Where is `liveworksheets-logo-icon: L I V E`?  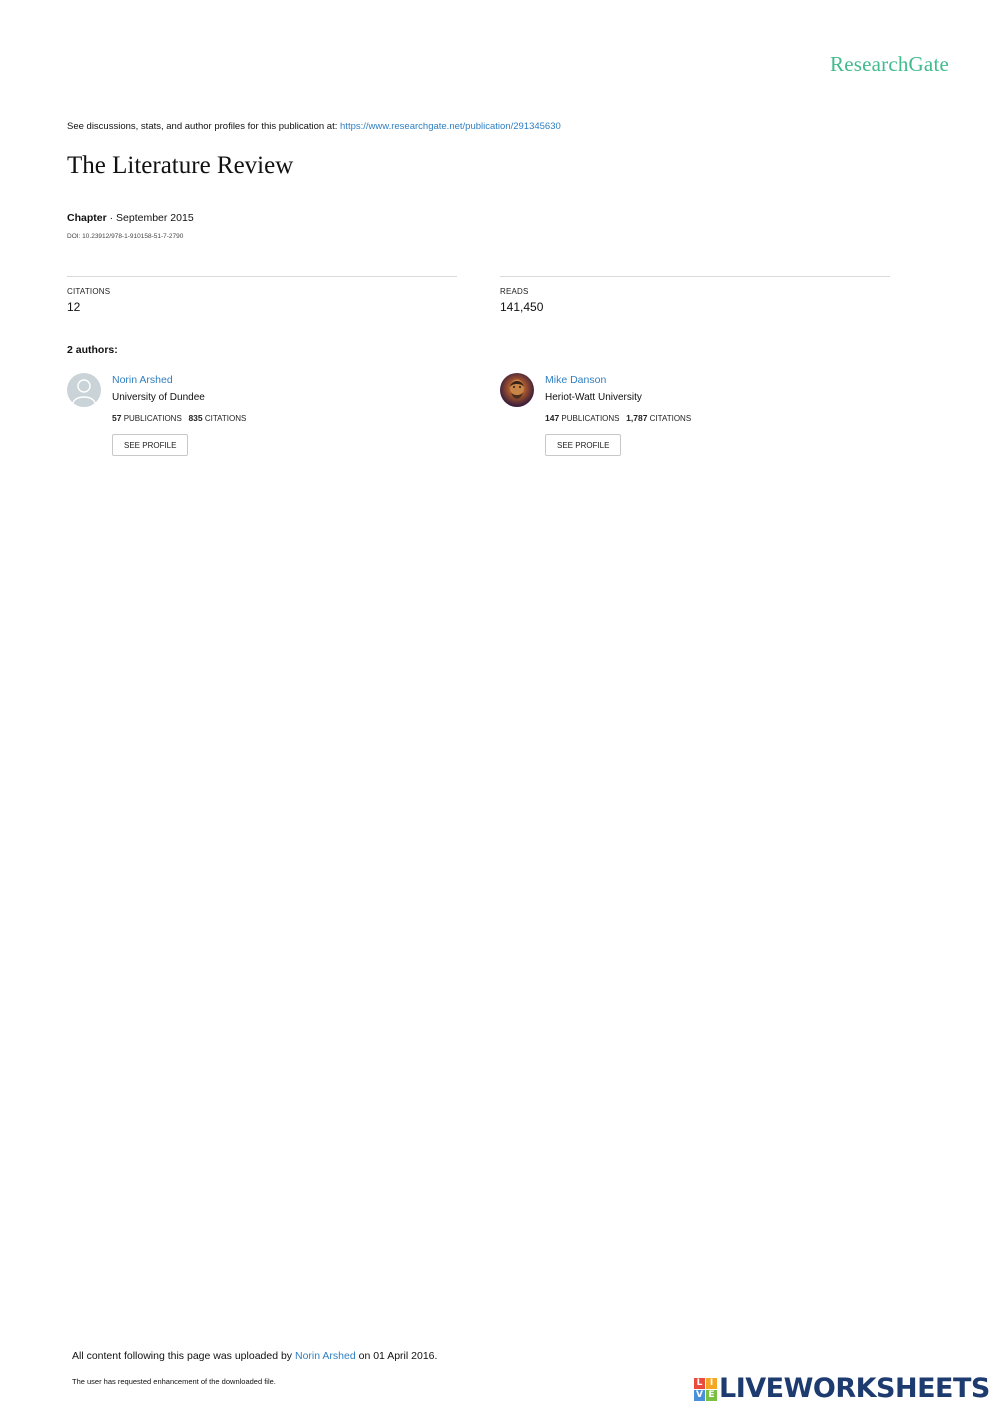
liveworksheets-logo-icon: L I V E is located at coordinates (705, 1389).